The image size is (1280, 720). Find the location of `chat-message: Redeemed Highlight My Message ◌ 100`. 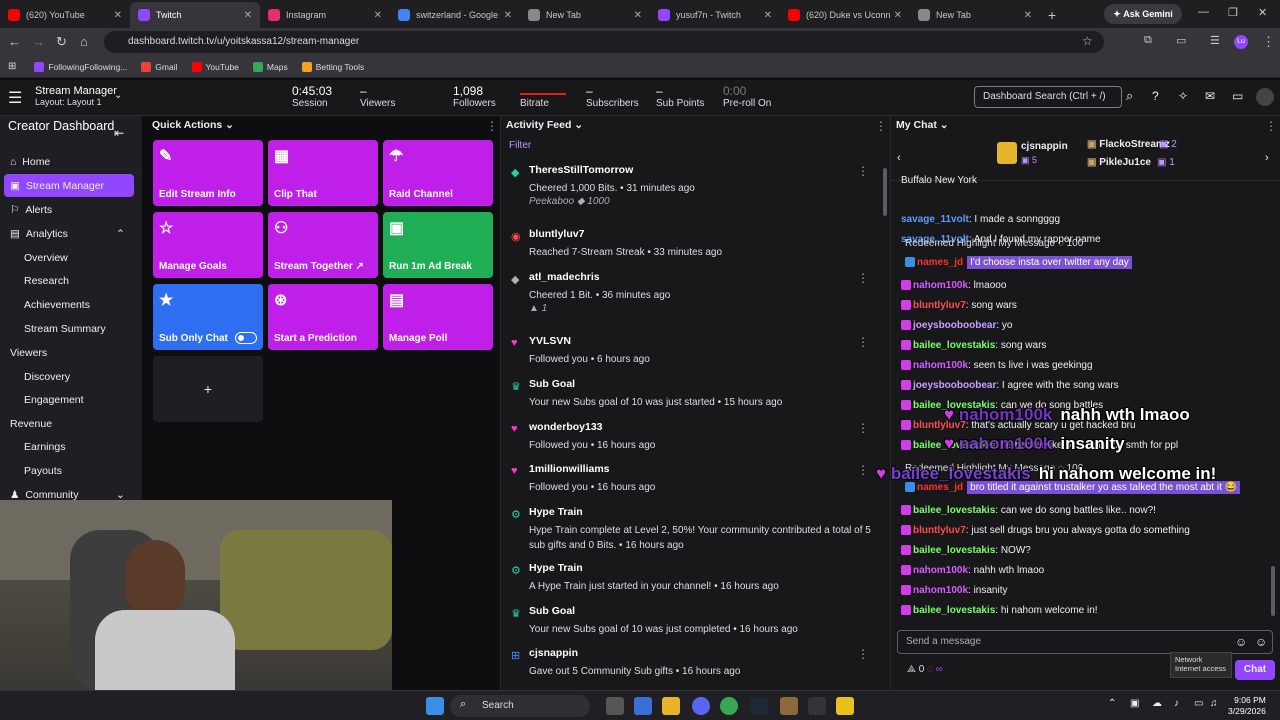

chat-message: Redeemed Highlight My Message ◌ 100 is located at coordinates (994, 243).